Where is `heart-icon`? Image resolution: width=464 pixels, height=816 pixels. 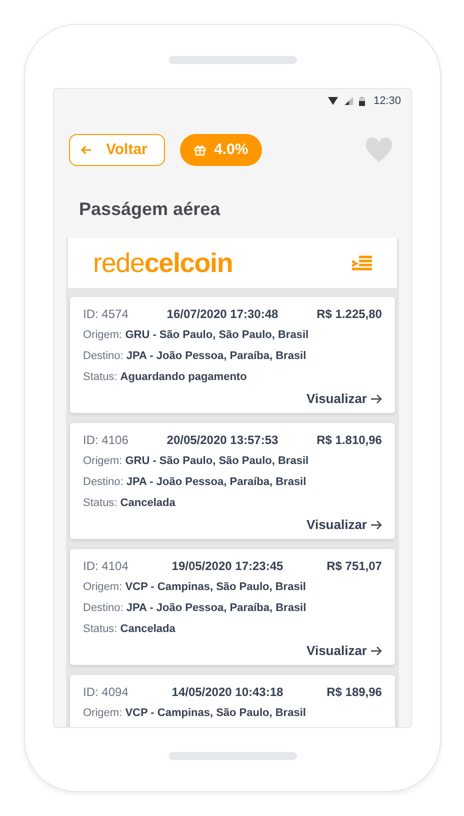
heart-icon is located at coordinates (379, 150).